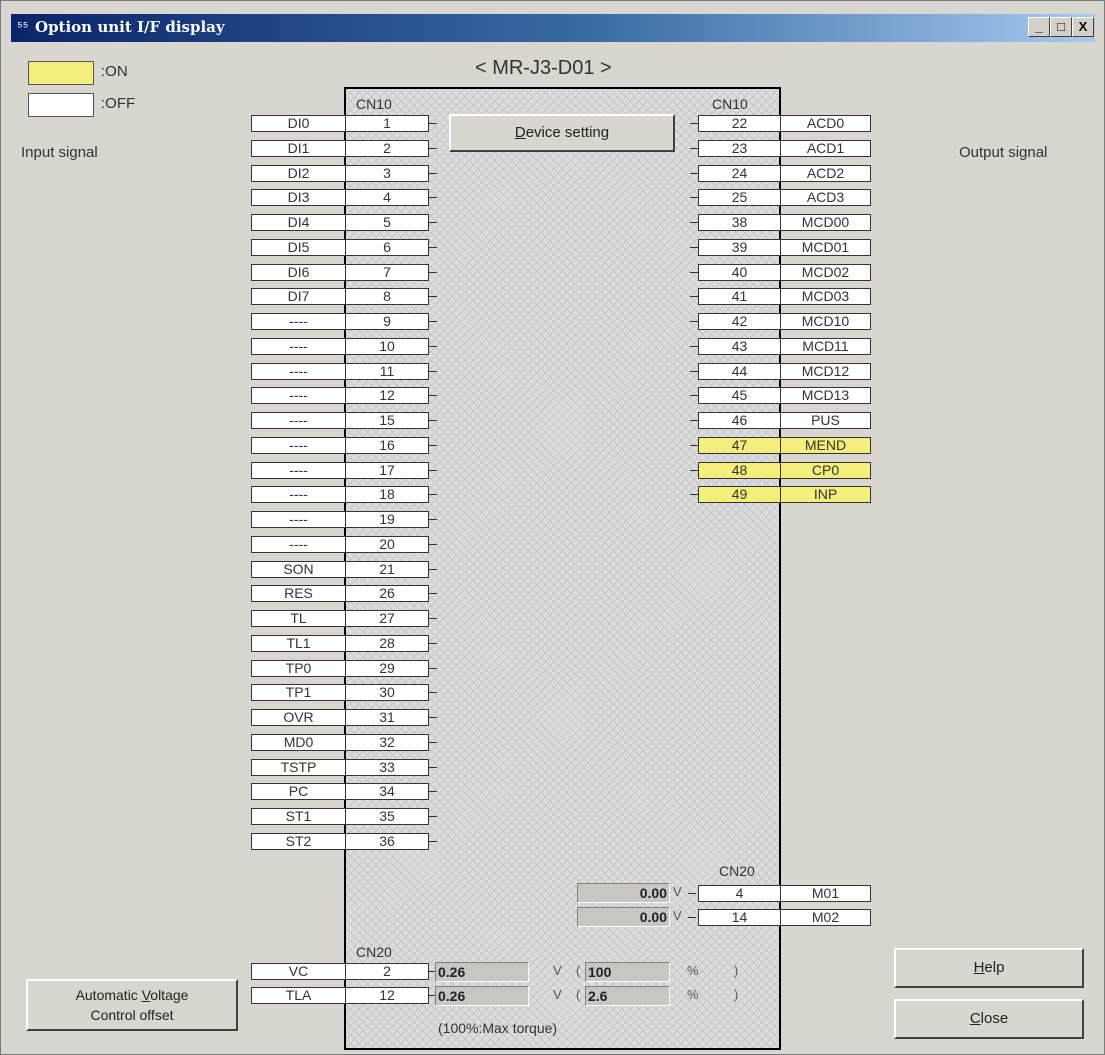 This screenshot has height=1055, width=1105. What do you see at coordinates (994, 1018) in the screenshot?
I see `close-text: lose` at bounding box center [994, 1018].